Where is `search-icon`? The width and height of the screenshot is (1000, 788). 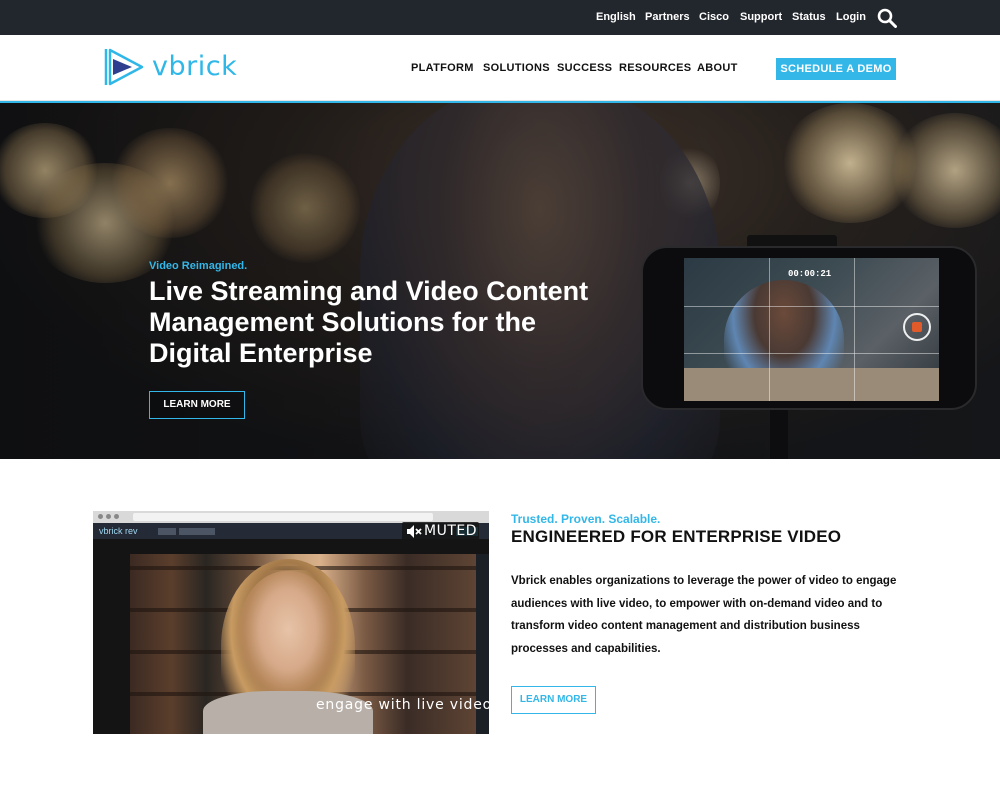
search-icon is located at coordinates (887, 18).